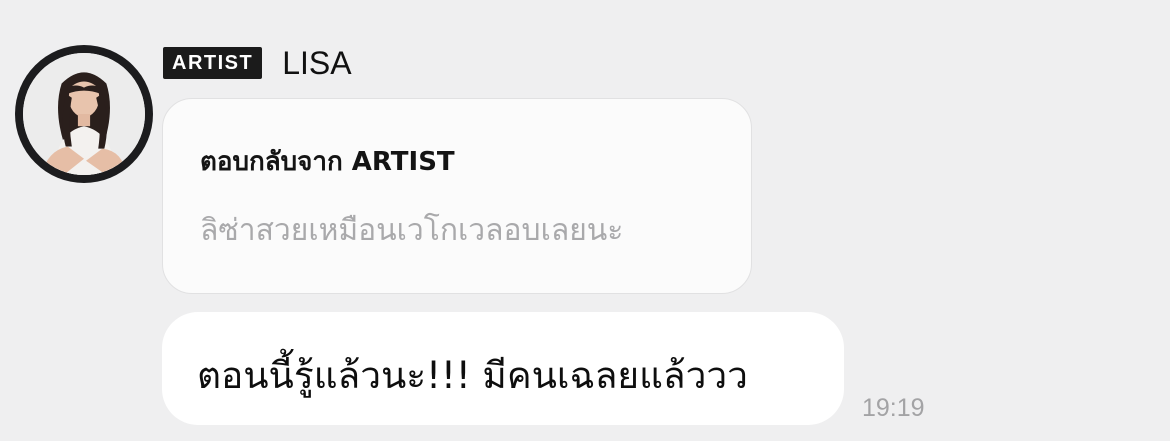 Image resolution: width=1170 pixels, height=441 pixels. I want to click on message-timestamp: 19:19, so click(893, 408).